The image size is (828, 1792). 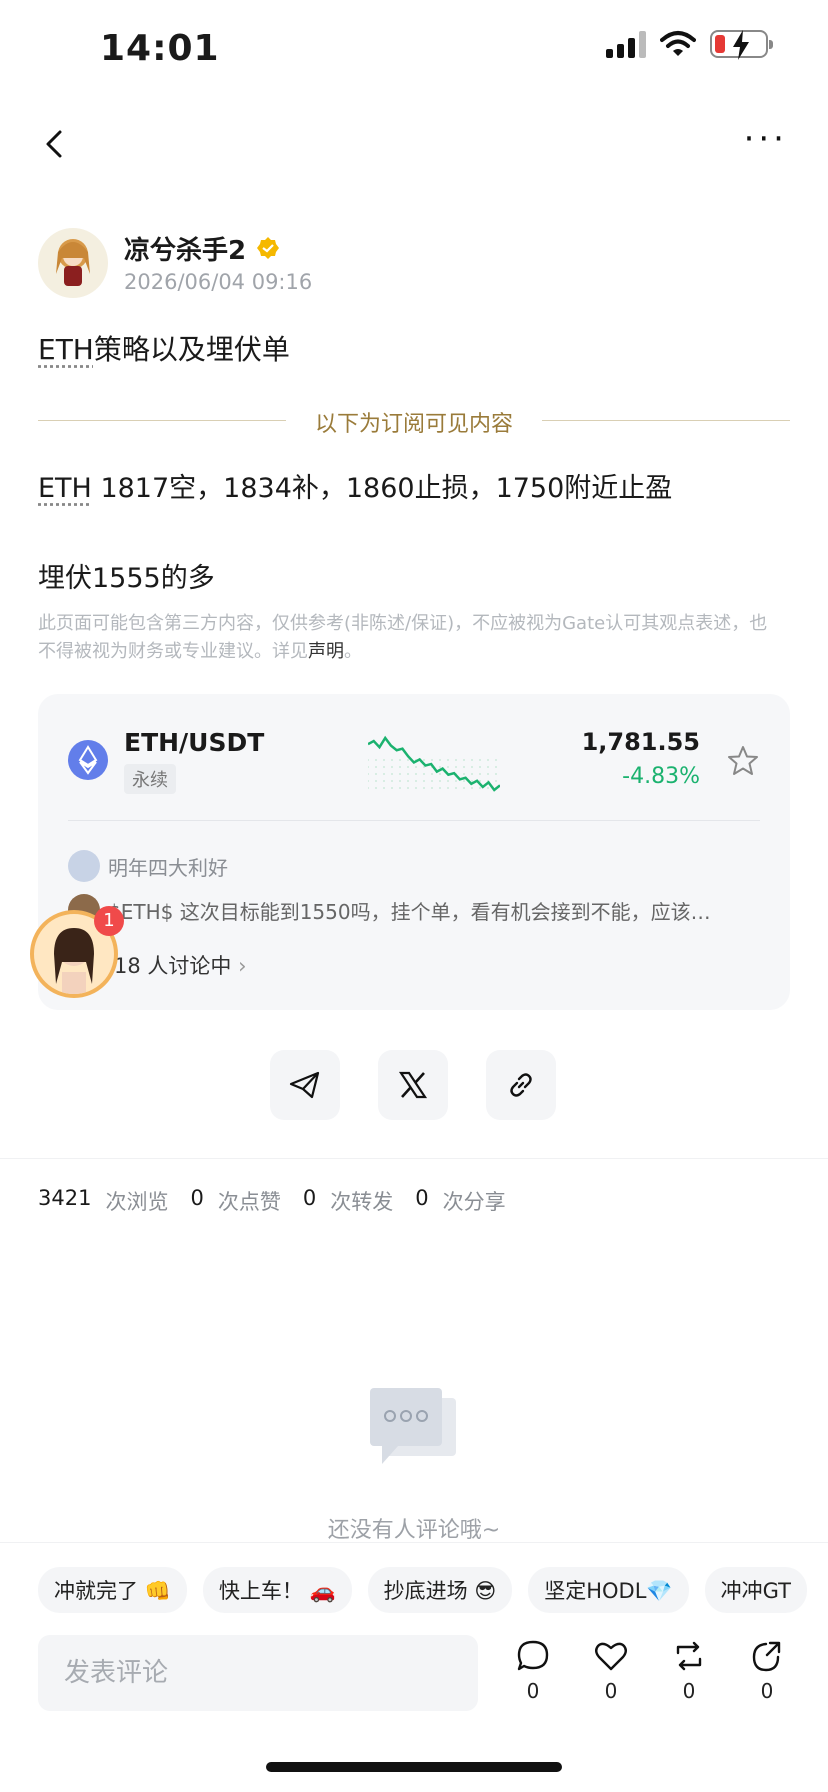 What do you see at coordinates (65, 1198) in the screenshot?
I see `stat-views-count: 3421` at bounding box center [65, 1198].